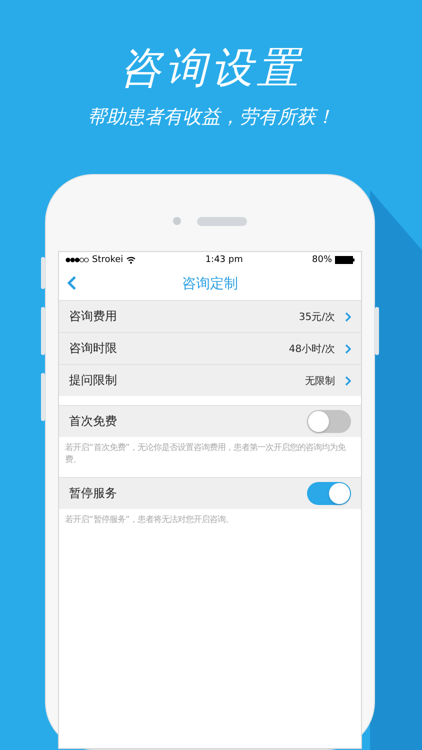  I want to click on setting-value: 48小时/次, so click(311, 349).